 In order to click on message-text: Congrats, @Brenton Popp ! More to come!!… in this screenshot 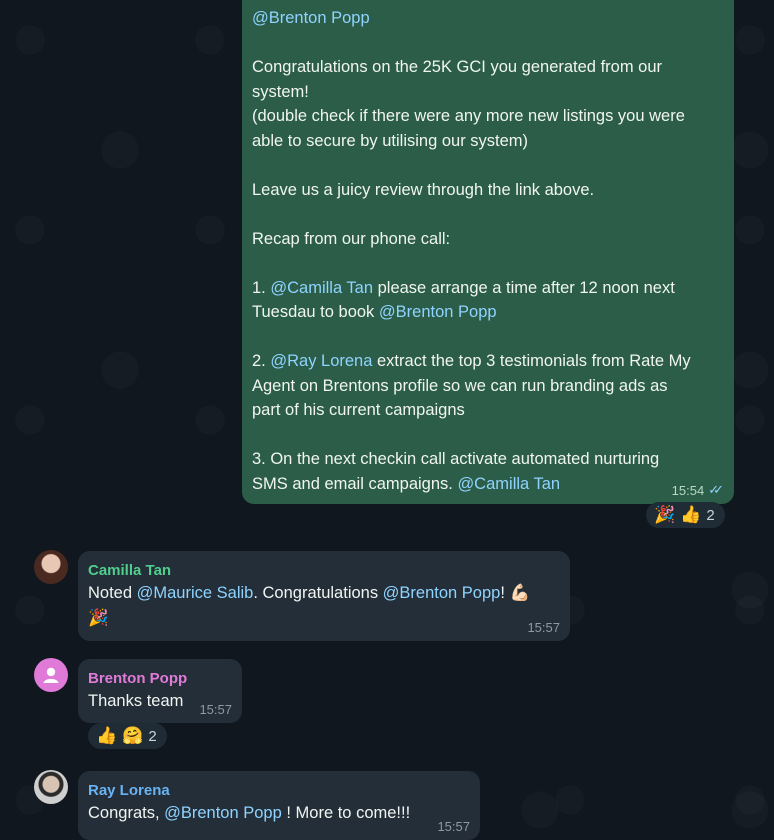, I will do `click(249, 813)`.